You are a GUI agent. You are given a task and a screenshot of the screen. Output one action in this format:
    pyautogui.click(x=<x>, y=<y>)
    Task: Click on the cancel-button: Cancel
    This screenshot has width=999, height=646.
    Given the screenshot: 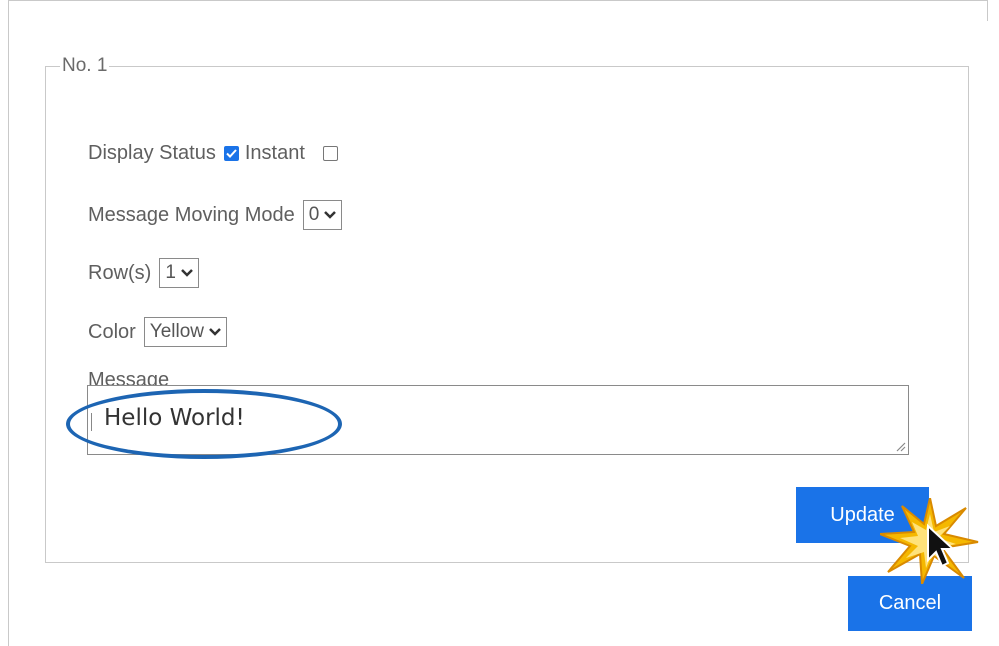 What is the action you would take?
    pyautogui.click(x=910, y=603)
    